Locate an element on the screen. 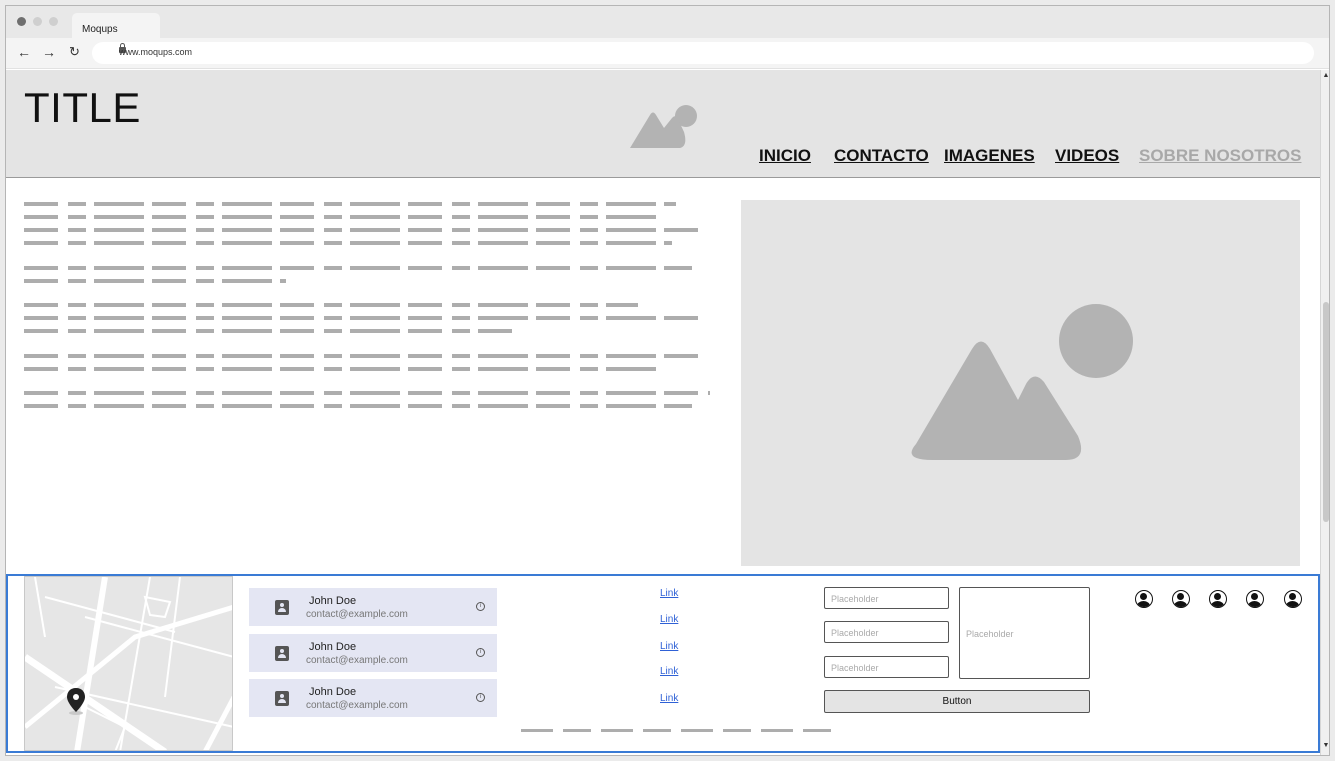 This screenshot has height=761, width=1335. map-widget is located at coordinates (128, 663).